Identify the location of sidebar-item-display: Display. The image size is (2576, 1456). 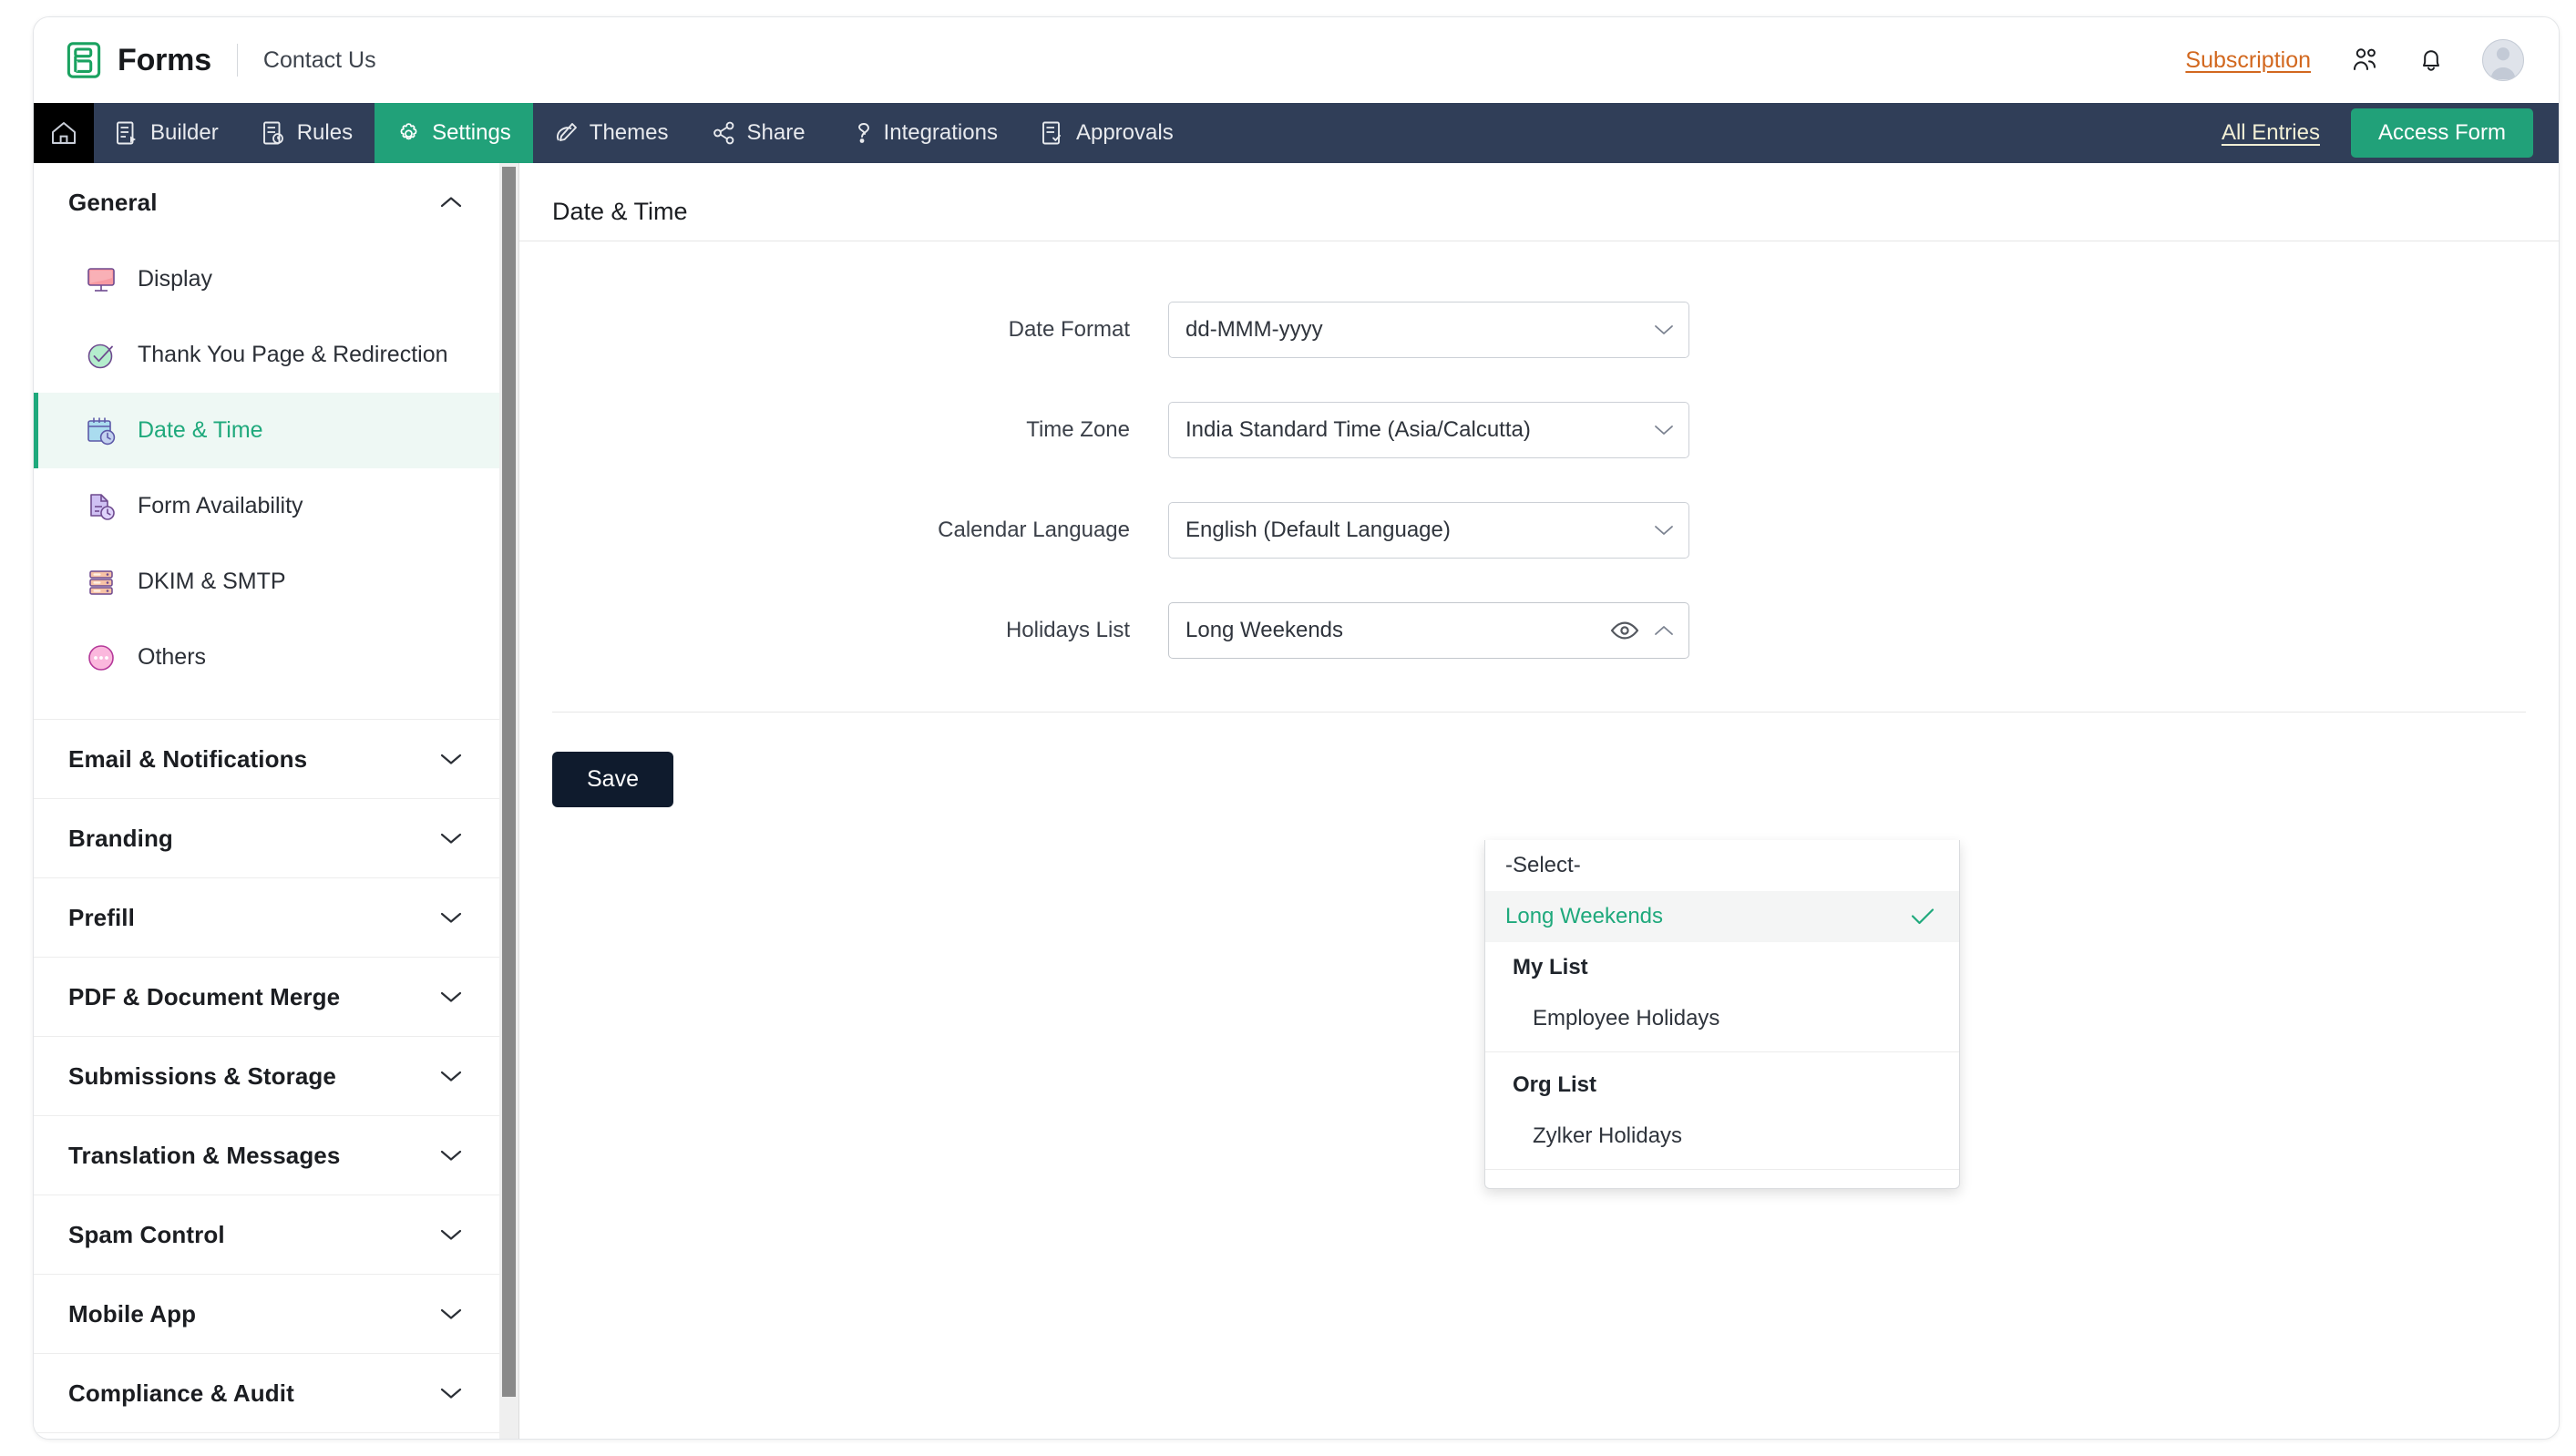
(266, 279).